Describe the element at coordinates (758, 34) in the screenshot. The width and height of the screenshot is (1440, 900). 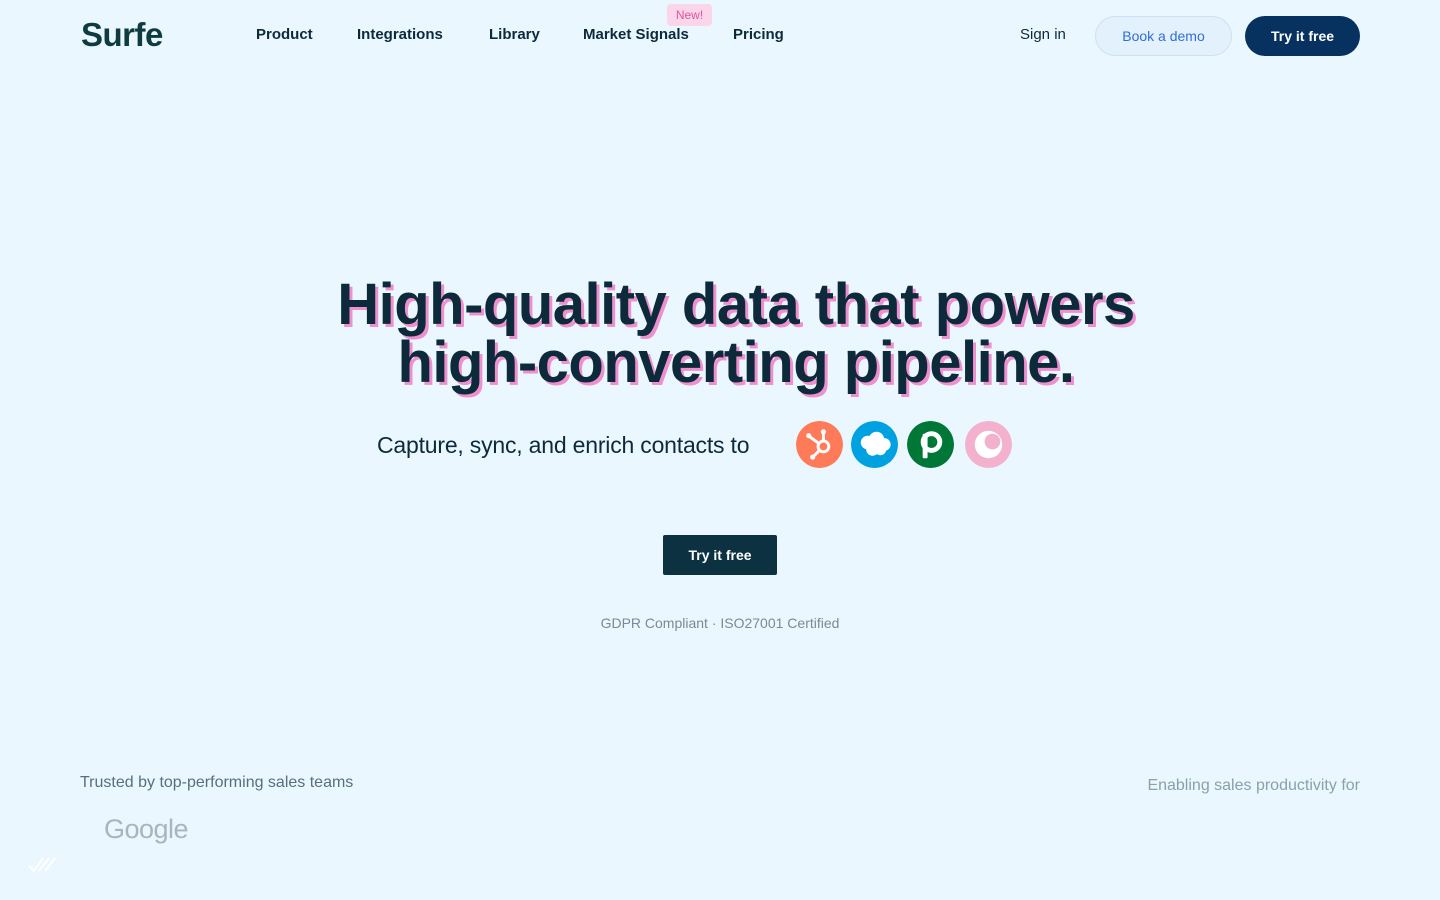
I see `nav-pricing: Pricing` at that location.